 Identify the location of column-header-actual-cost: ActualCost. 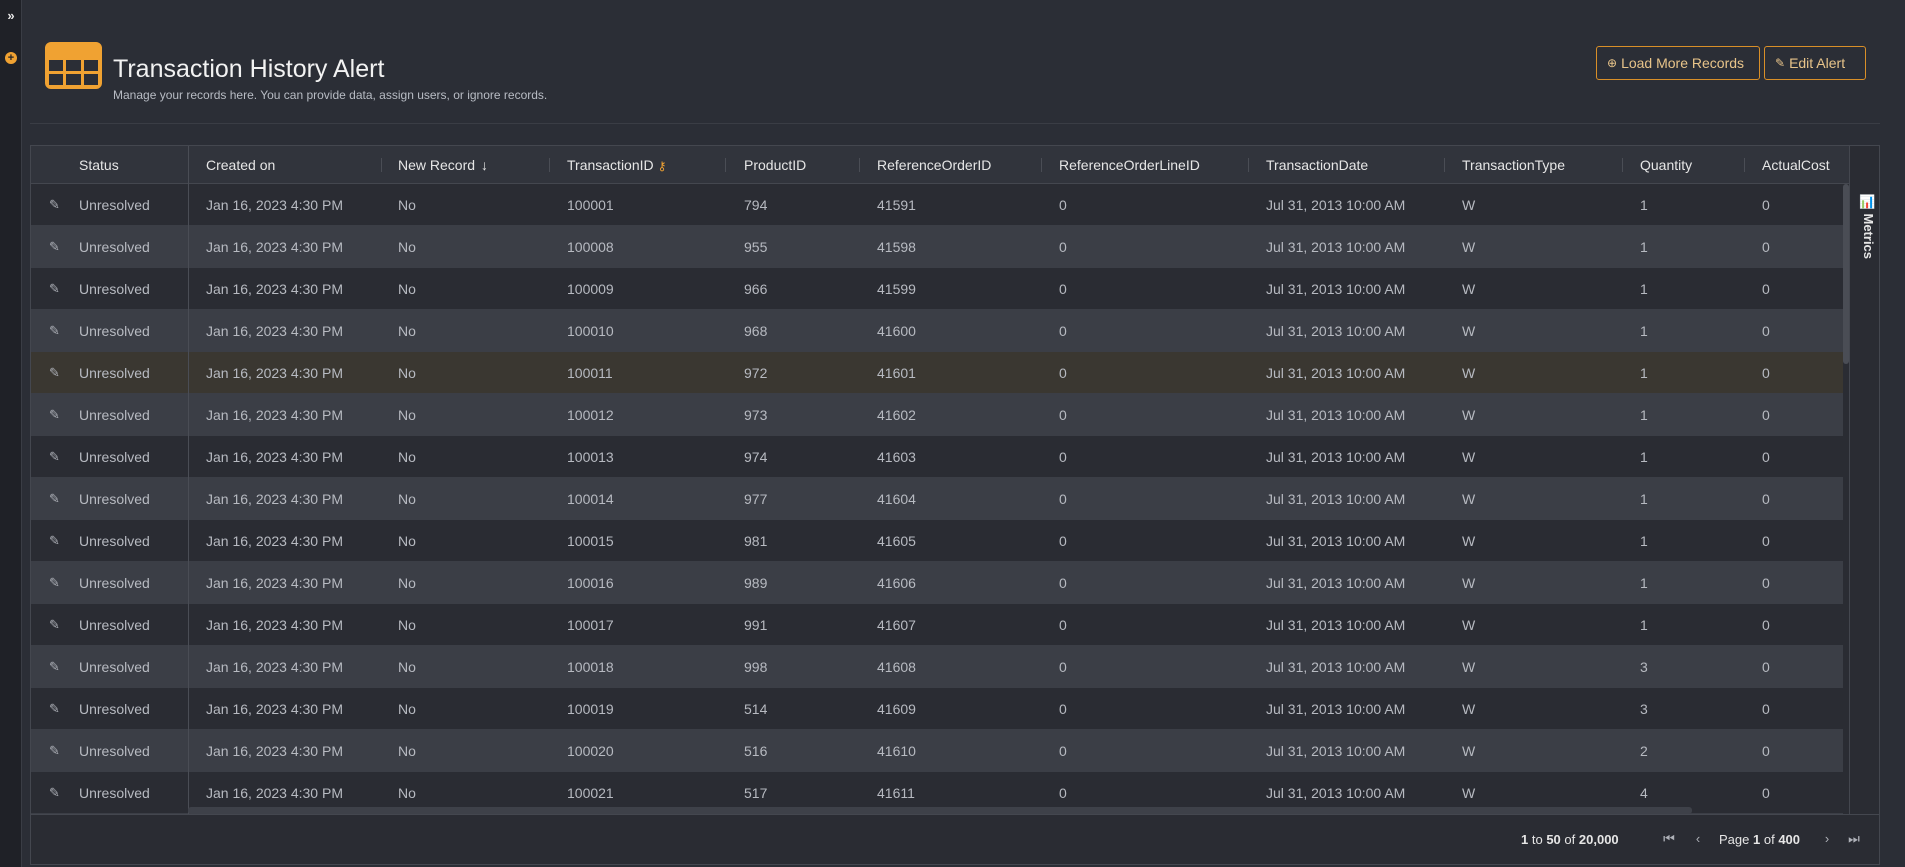
(1796, 165).